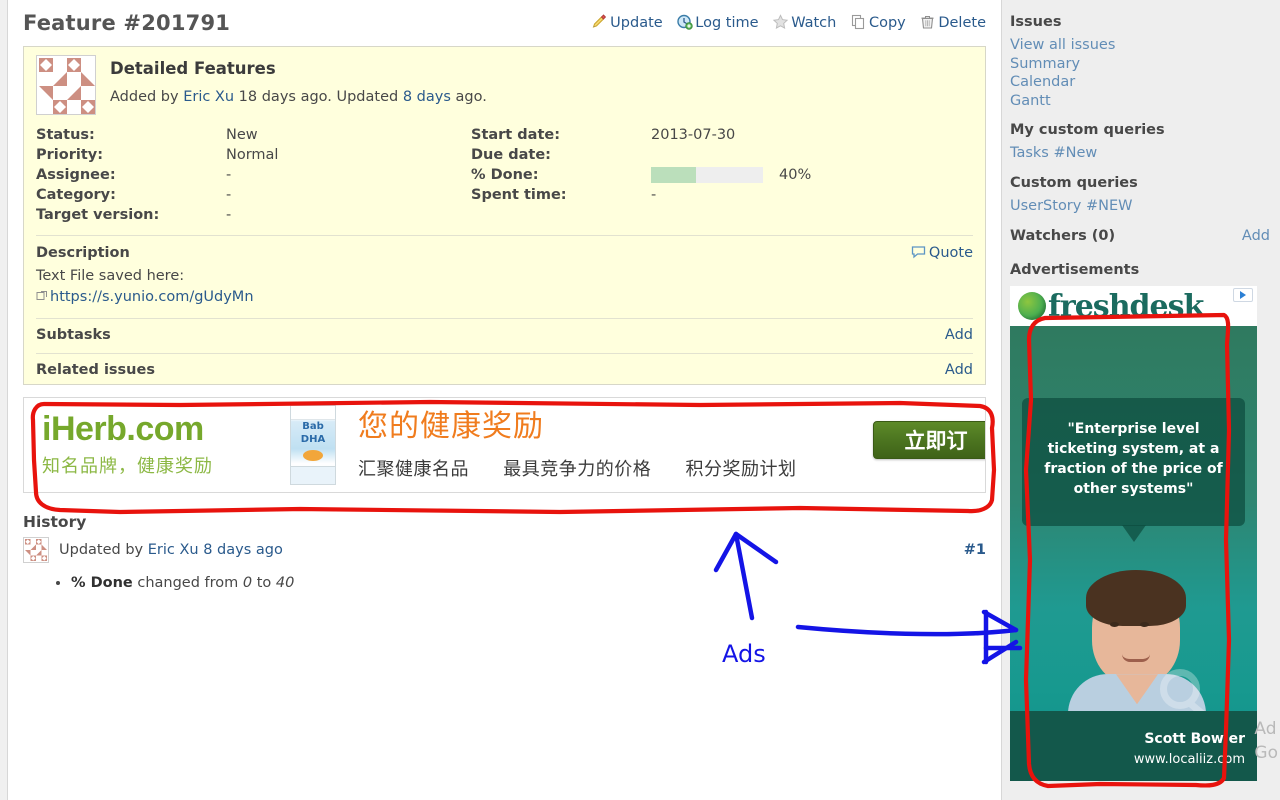  I want to click on category-label: Category:, so click(76, 195).